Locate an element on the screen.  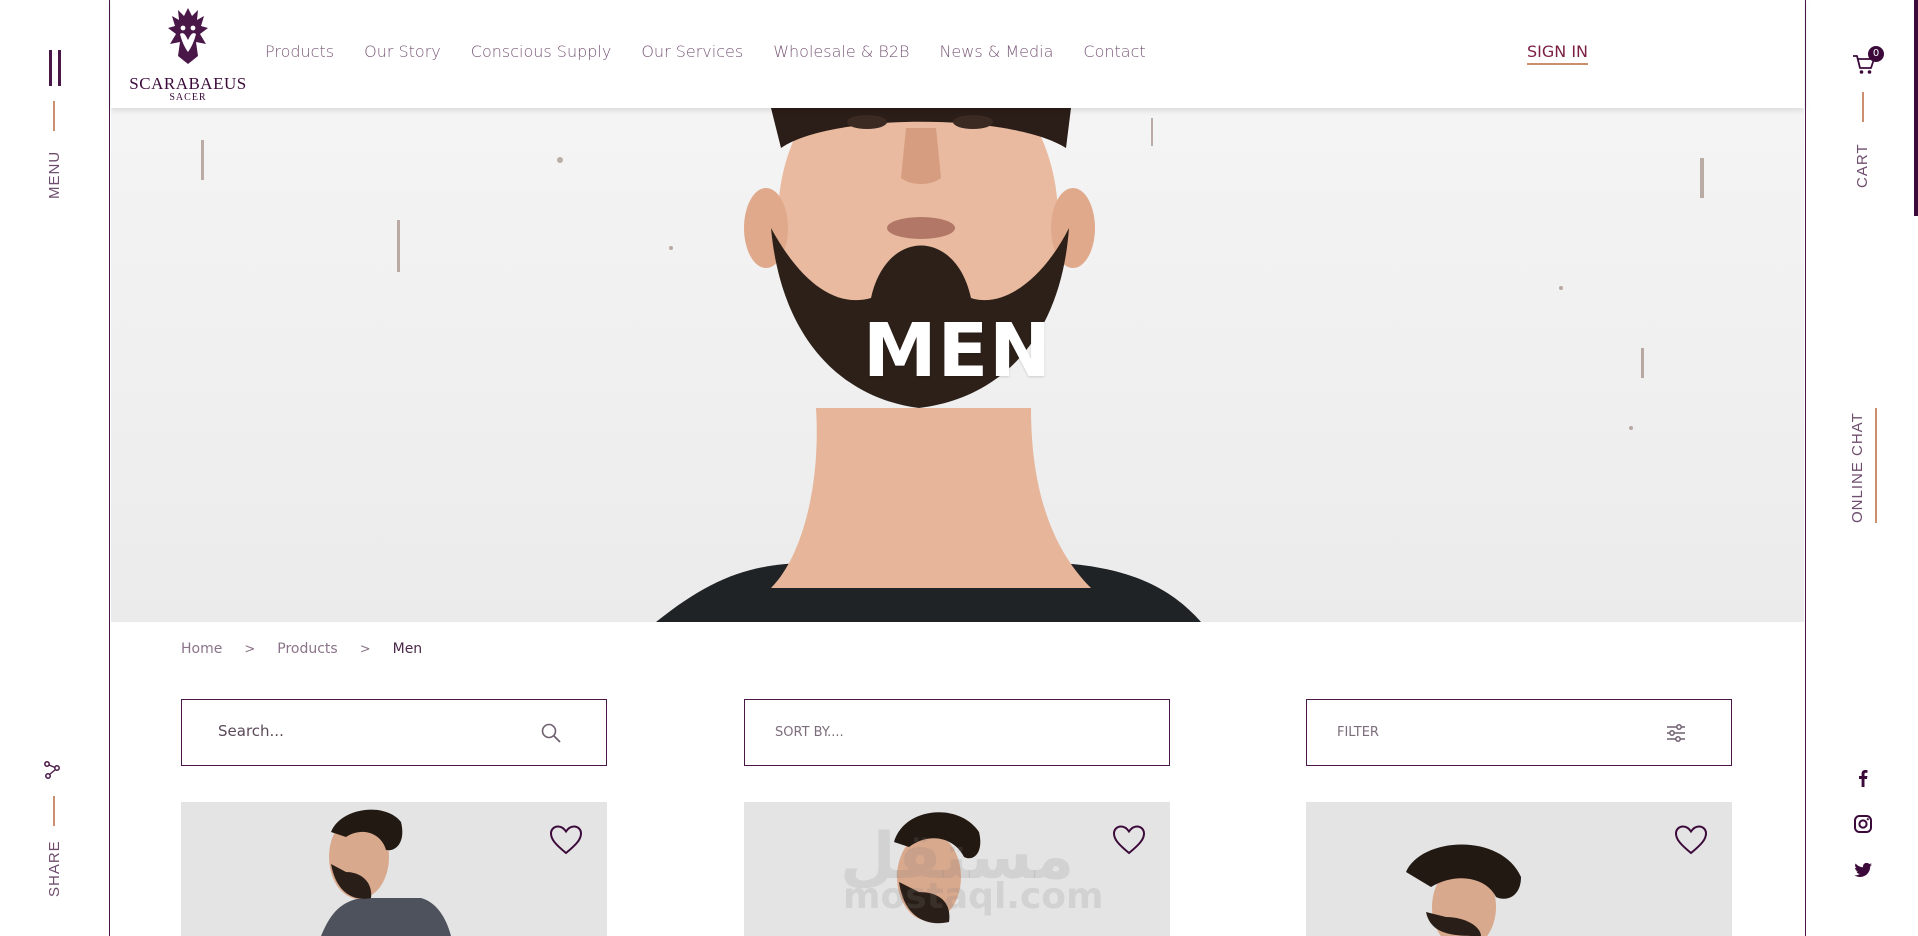
filter-sliders-icon is located at coordinates (1676, 733).